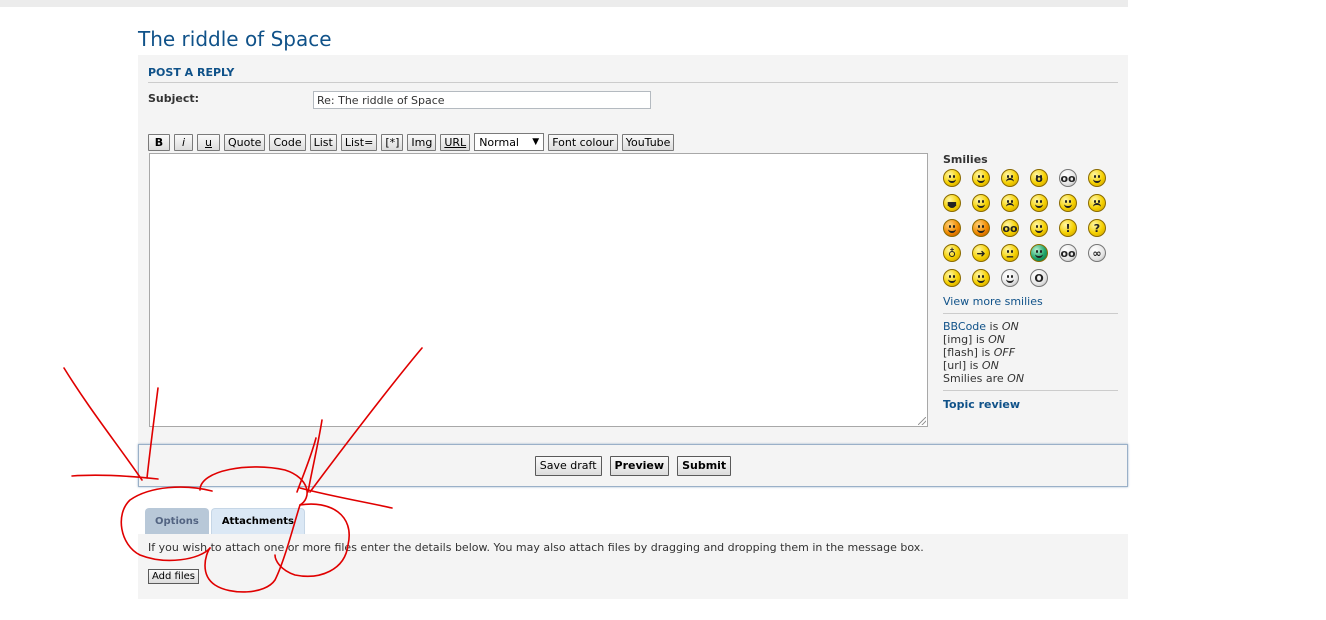 The width and height of the screenshot is (1326, 620). I want to click on italic-button: i, so click(183, 142).